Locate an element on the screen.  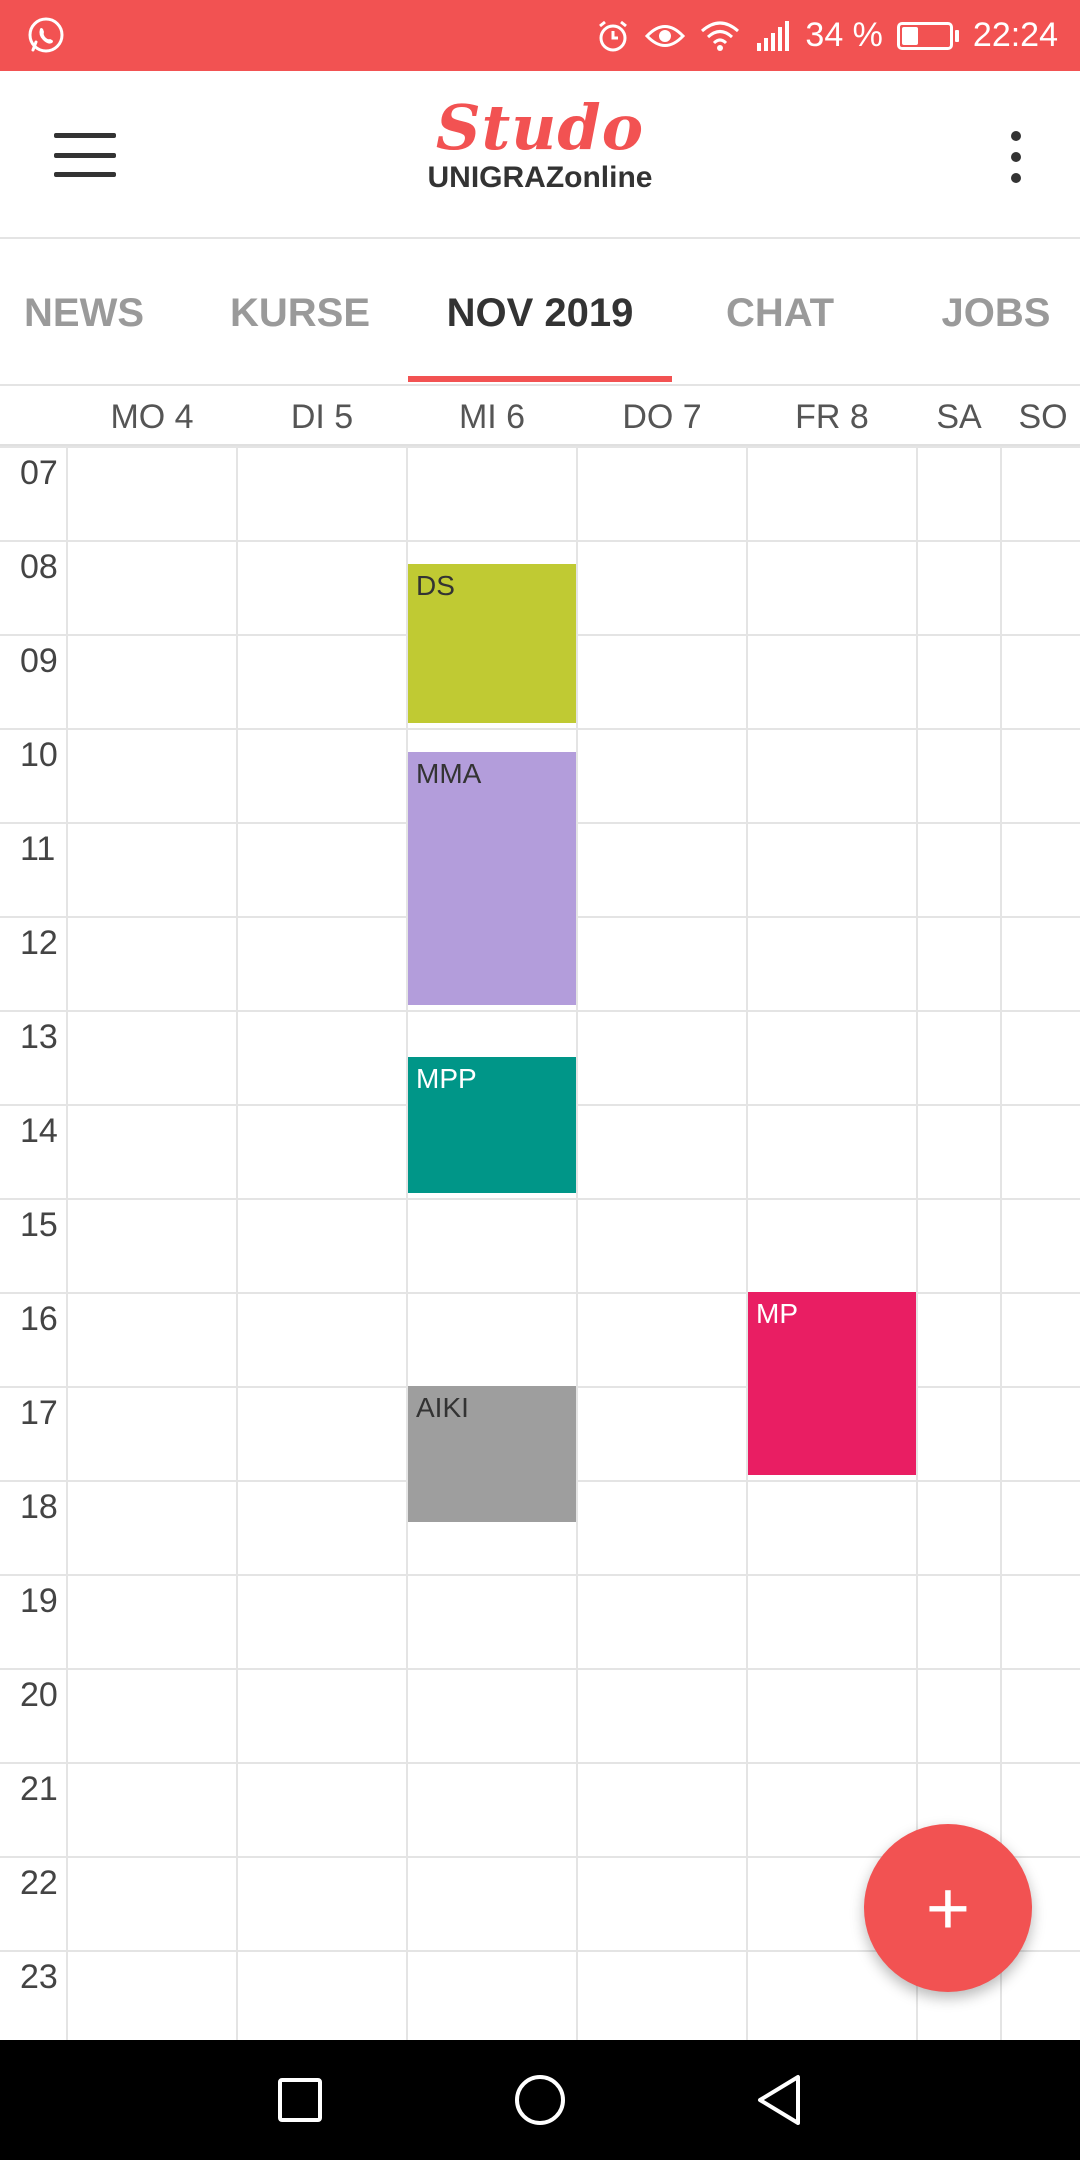
app-bar: Studo UNIGRAZonline is located at coordinates (540, 155).